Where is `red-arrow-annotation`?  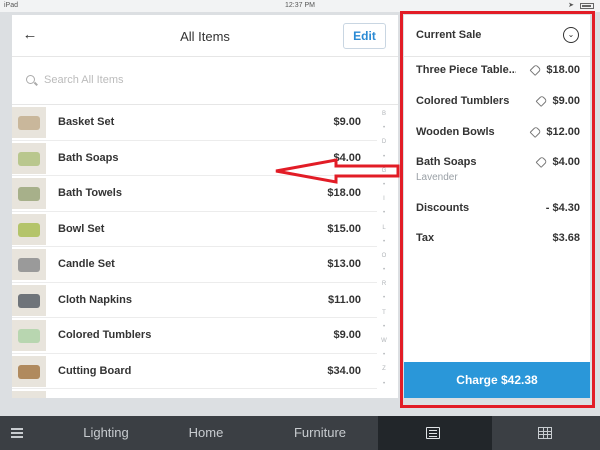 red-arrow-annotation is located at coordinates (337, 171).